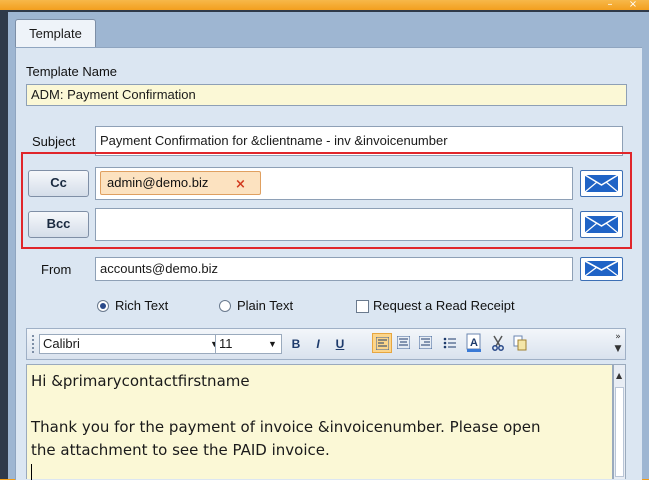  What do you see at coordinates (72, 71) in the screenshot?
I see `template-name-label: Template Name` at bounding box center [72, 71].